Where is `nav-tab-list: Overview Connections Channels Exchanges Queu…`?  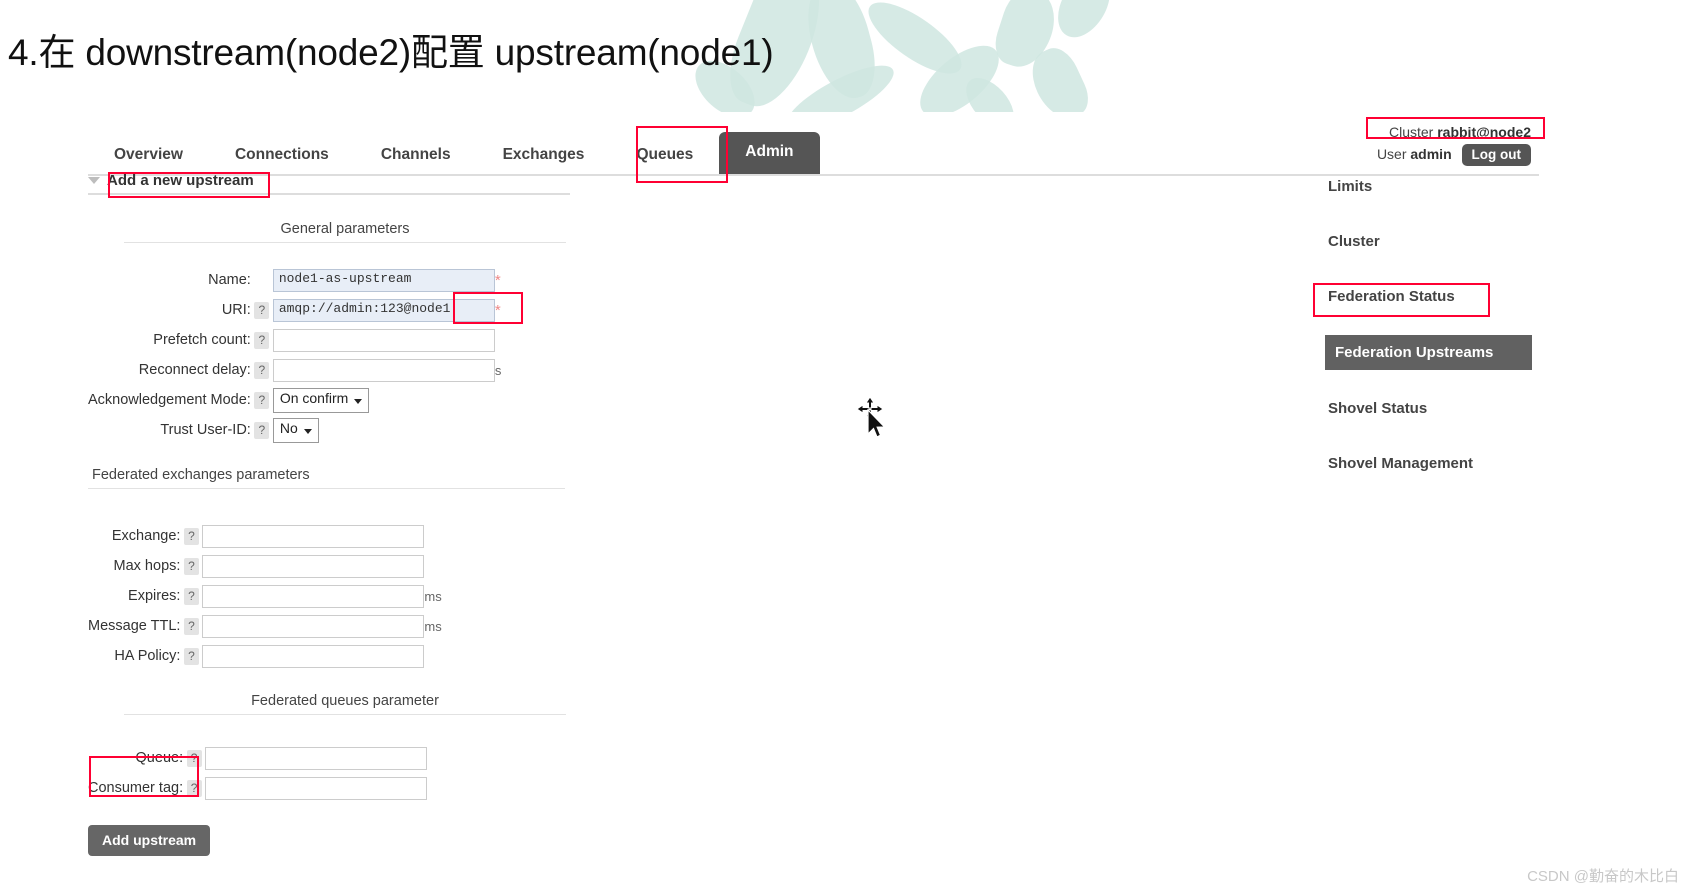
nav-tab-list: Overview Connections Channels Exchanges Queu… is located at coordinates (454, 153).